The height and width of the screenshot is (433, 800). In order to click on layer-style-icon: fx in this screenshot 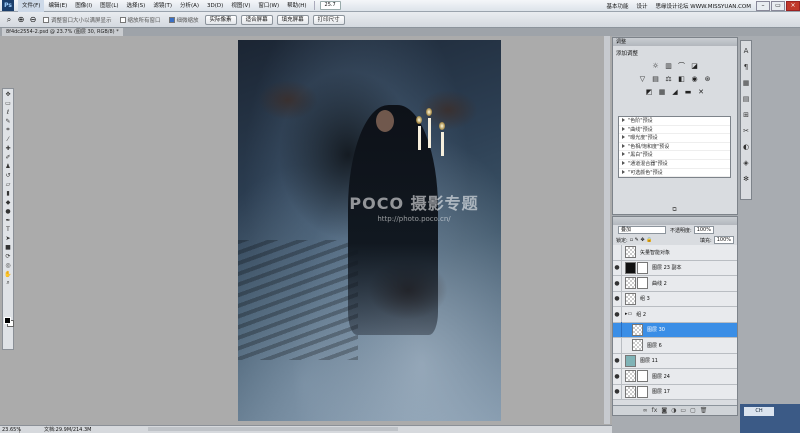, I will do `click(655, 410)`.